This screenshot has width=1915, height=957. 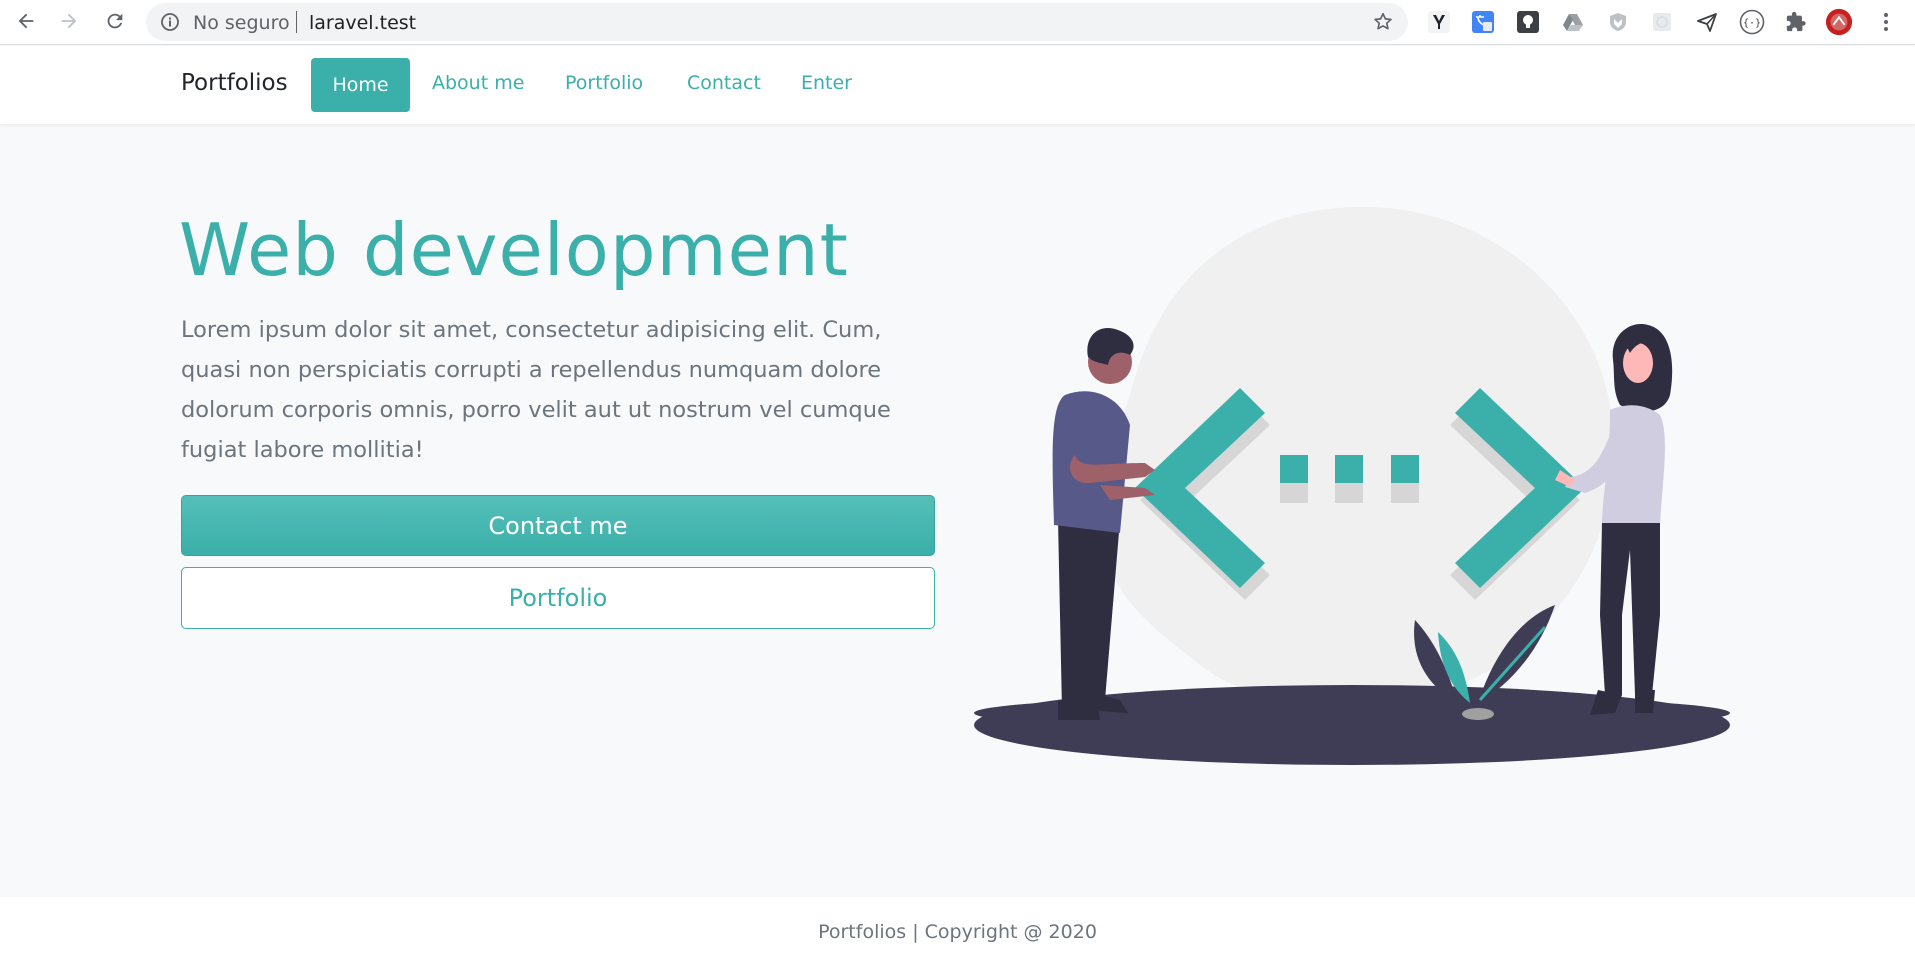 What do you see at coordinates (1383, 22) in the screenshot?
I see `star-icon` at bounding box center [1383, 22].